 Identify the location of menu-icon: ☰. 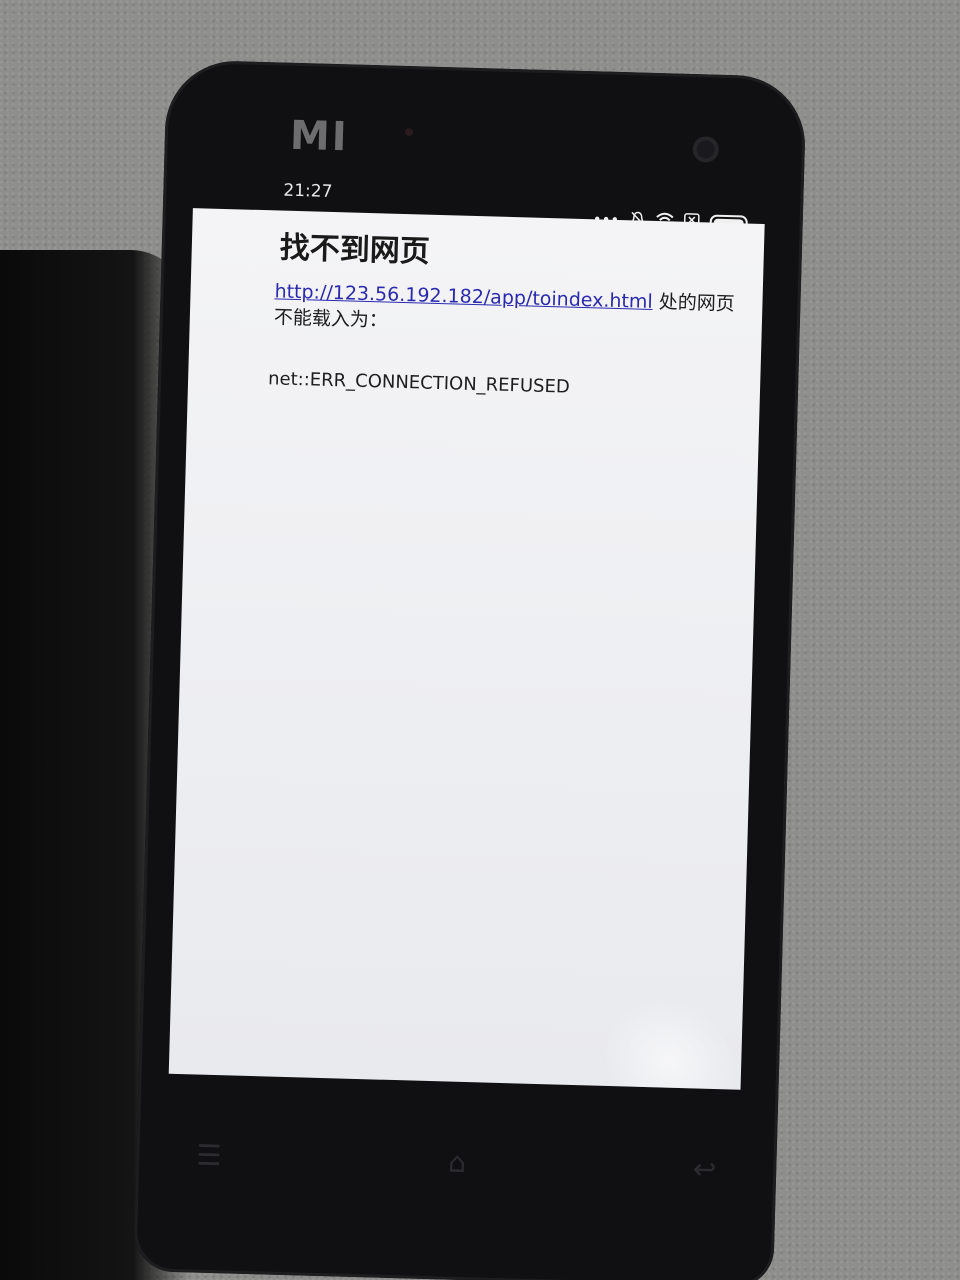
(209, 1156).